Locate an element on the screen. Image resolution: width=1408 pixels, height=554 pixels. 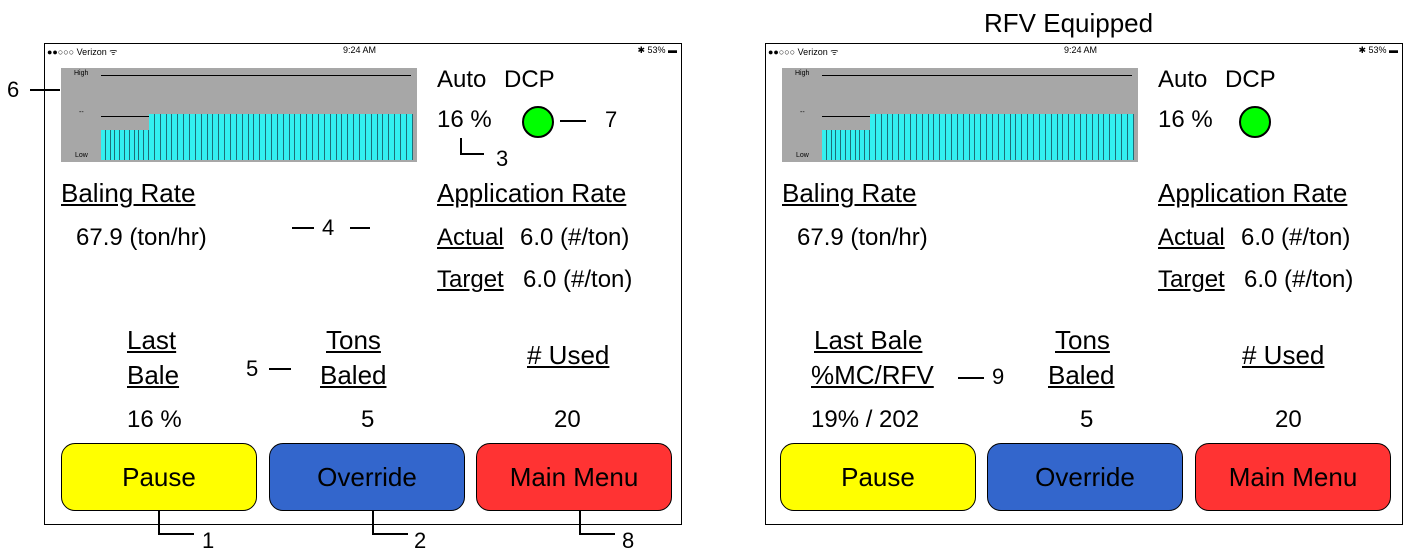
callout-4: 4 is located at coordinates (328, 227).